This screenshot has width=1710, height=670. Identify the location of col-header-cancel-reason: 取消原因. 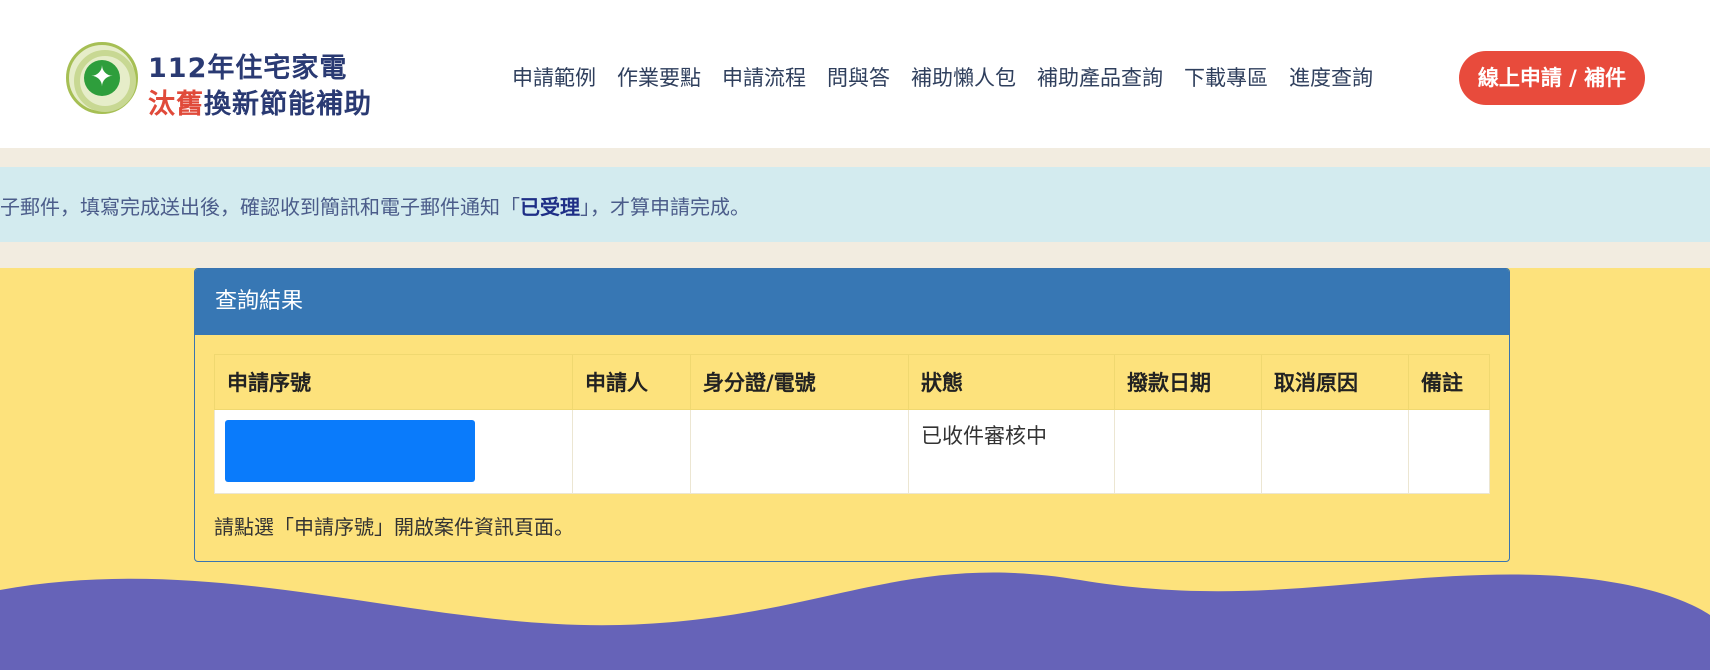
(1335, 382).